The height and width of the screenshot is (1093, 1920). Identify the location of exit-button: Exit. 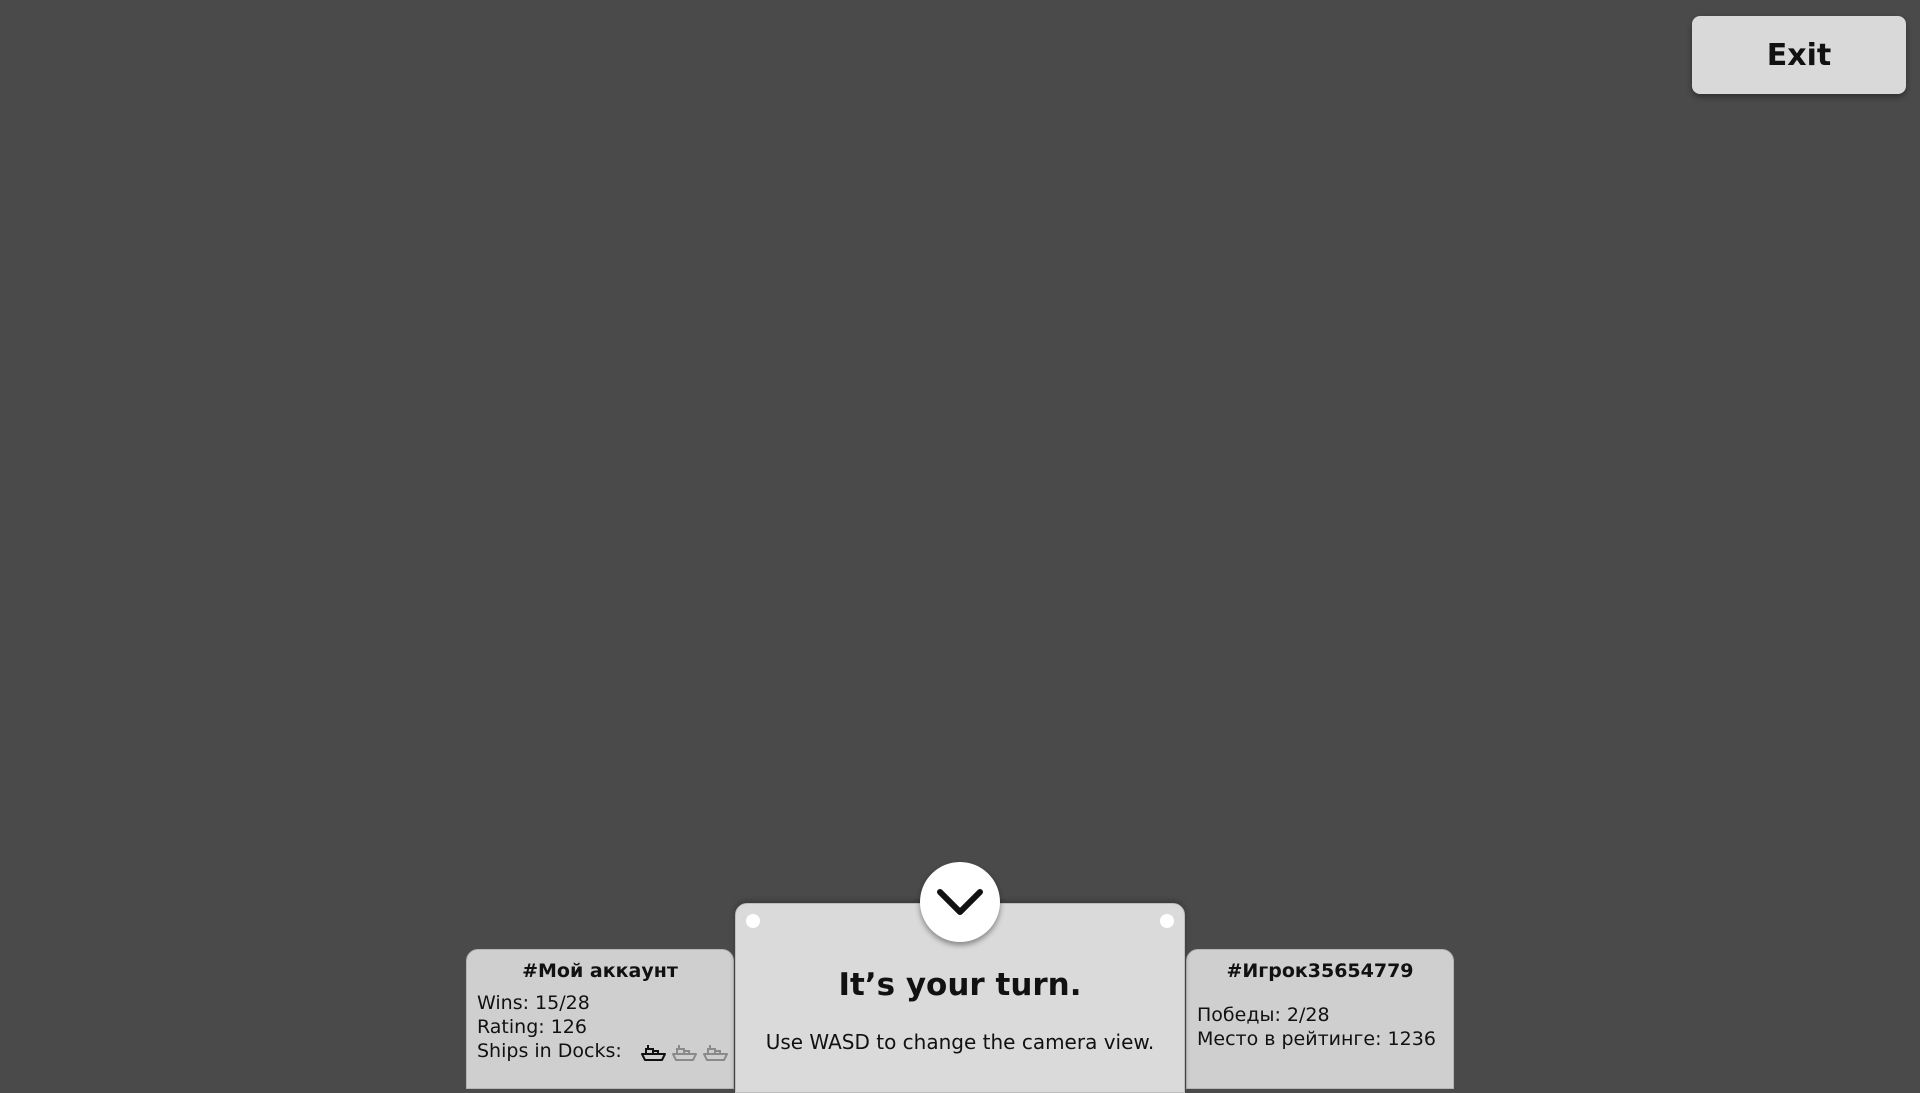
(1799, 55).